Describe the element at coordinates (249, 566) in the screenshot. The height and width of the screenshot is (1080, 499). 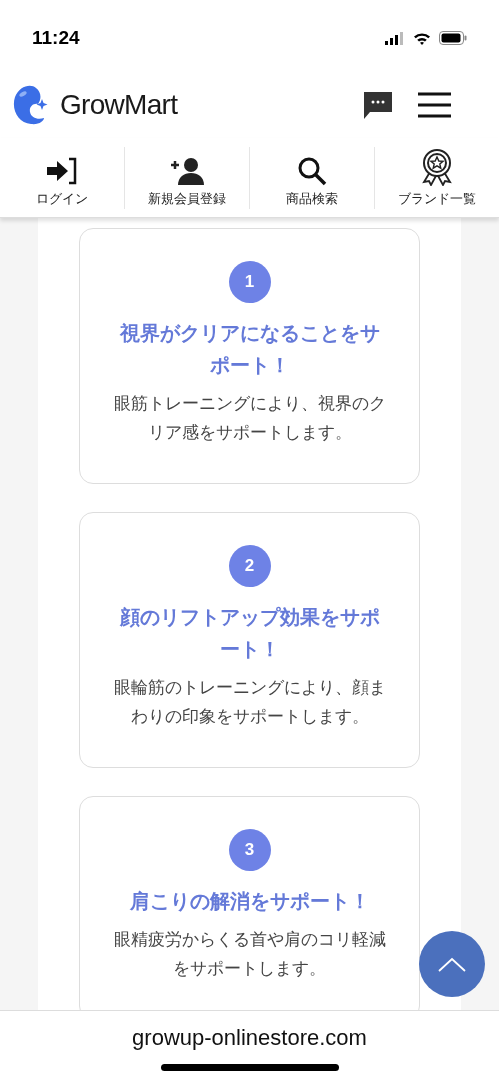
I see `number-badge: 2` at that location.